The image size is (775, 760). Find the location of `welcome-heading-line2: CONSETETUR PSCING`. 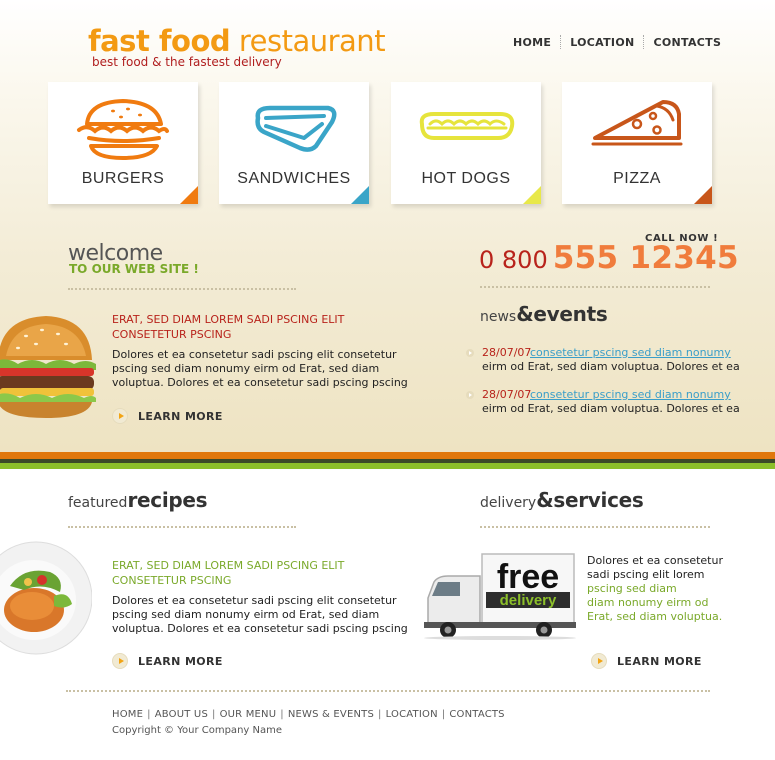

welcome-heading-line2: CONSETETUR PSCING is located at coordinates (172, 334).